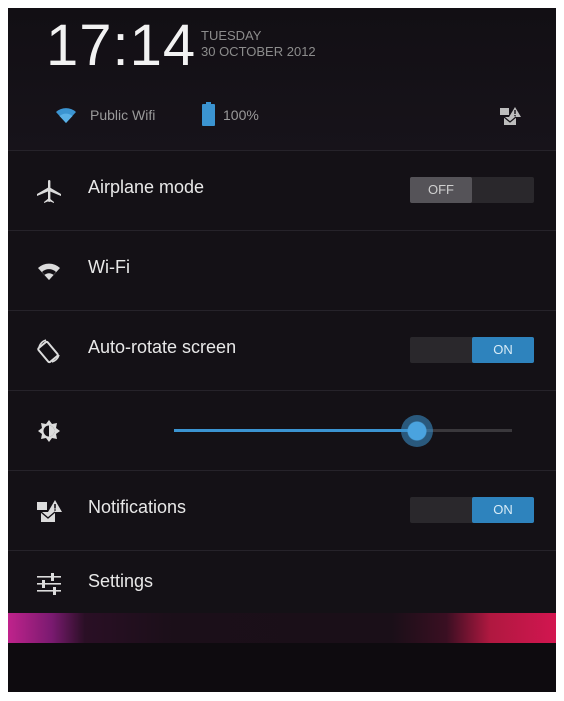 This screenshot has width=564, height=701. Describe the element at coordinates (49, 431) in the screenshot. I see `brightness-icon` at that location.